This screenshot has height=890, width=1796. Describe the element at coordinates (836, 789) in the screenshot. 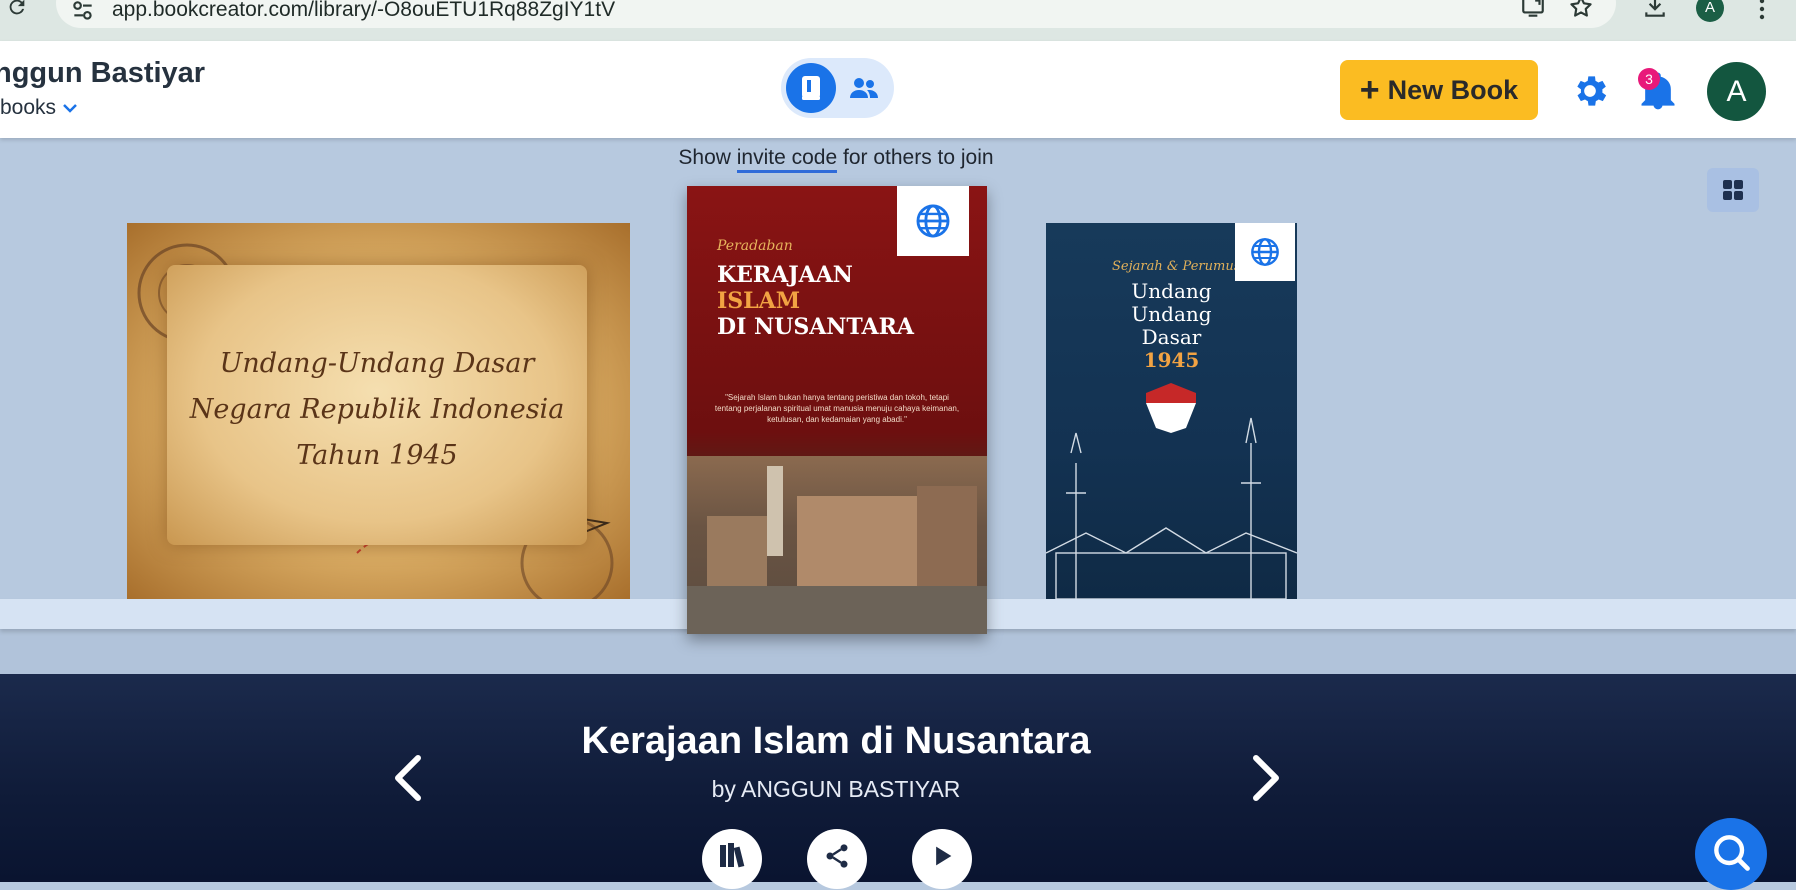

I see `selected-book-author: by ANGGUN BASTIYAR` at that location.